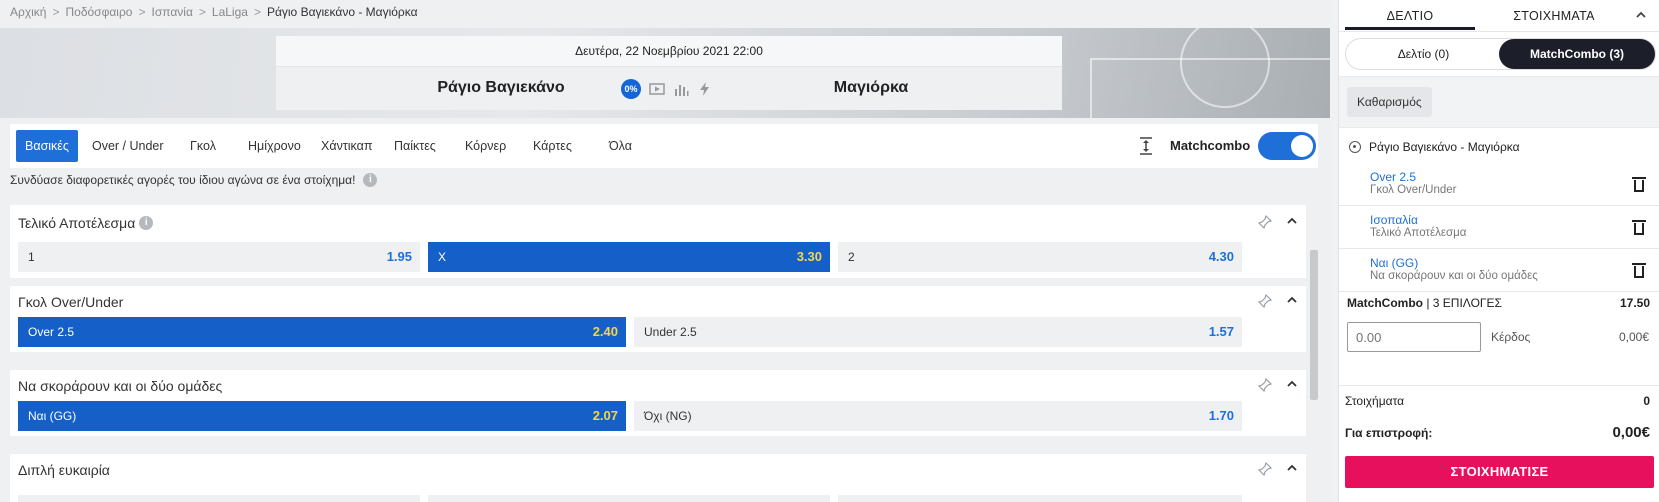  Describe the element at coordinates (1221, 256) in the screenshot. I see `odd-value: 4.30` at that location.